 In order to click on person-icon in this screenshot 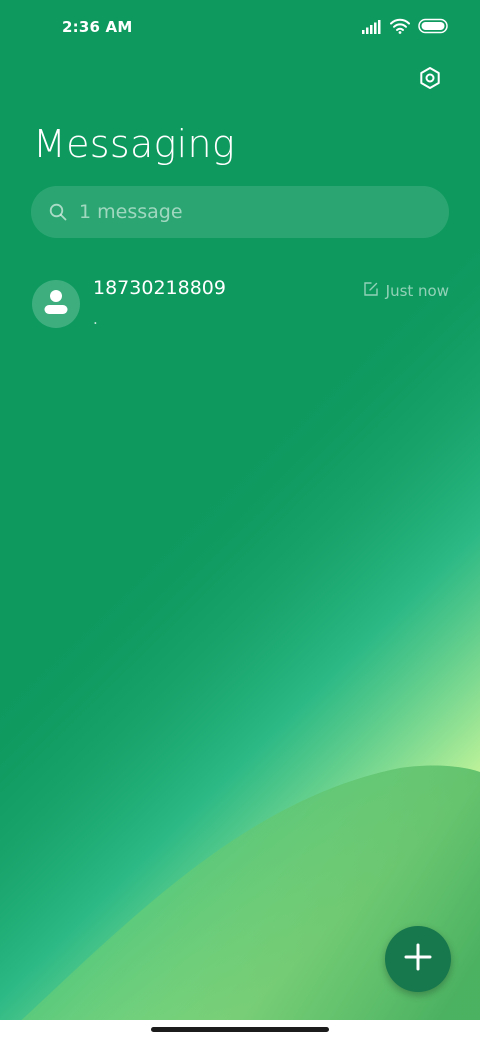, I will do `click(56, 304)`.